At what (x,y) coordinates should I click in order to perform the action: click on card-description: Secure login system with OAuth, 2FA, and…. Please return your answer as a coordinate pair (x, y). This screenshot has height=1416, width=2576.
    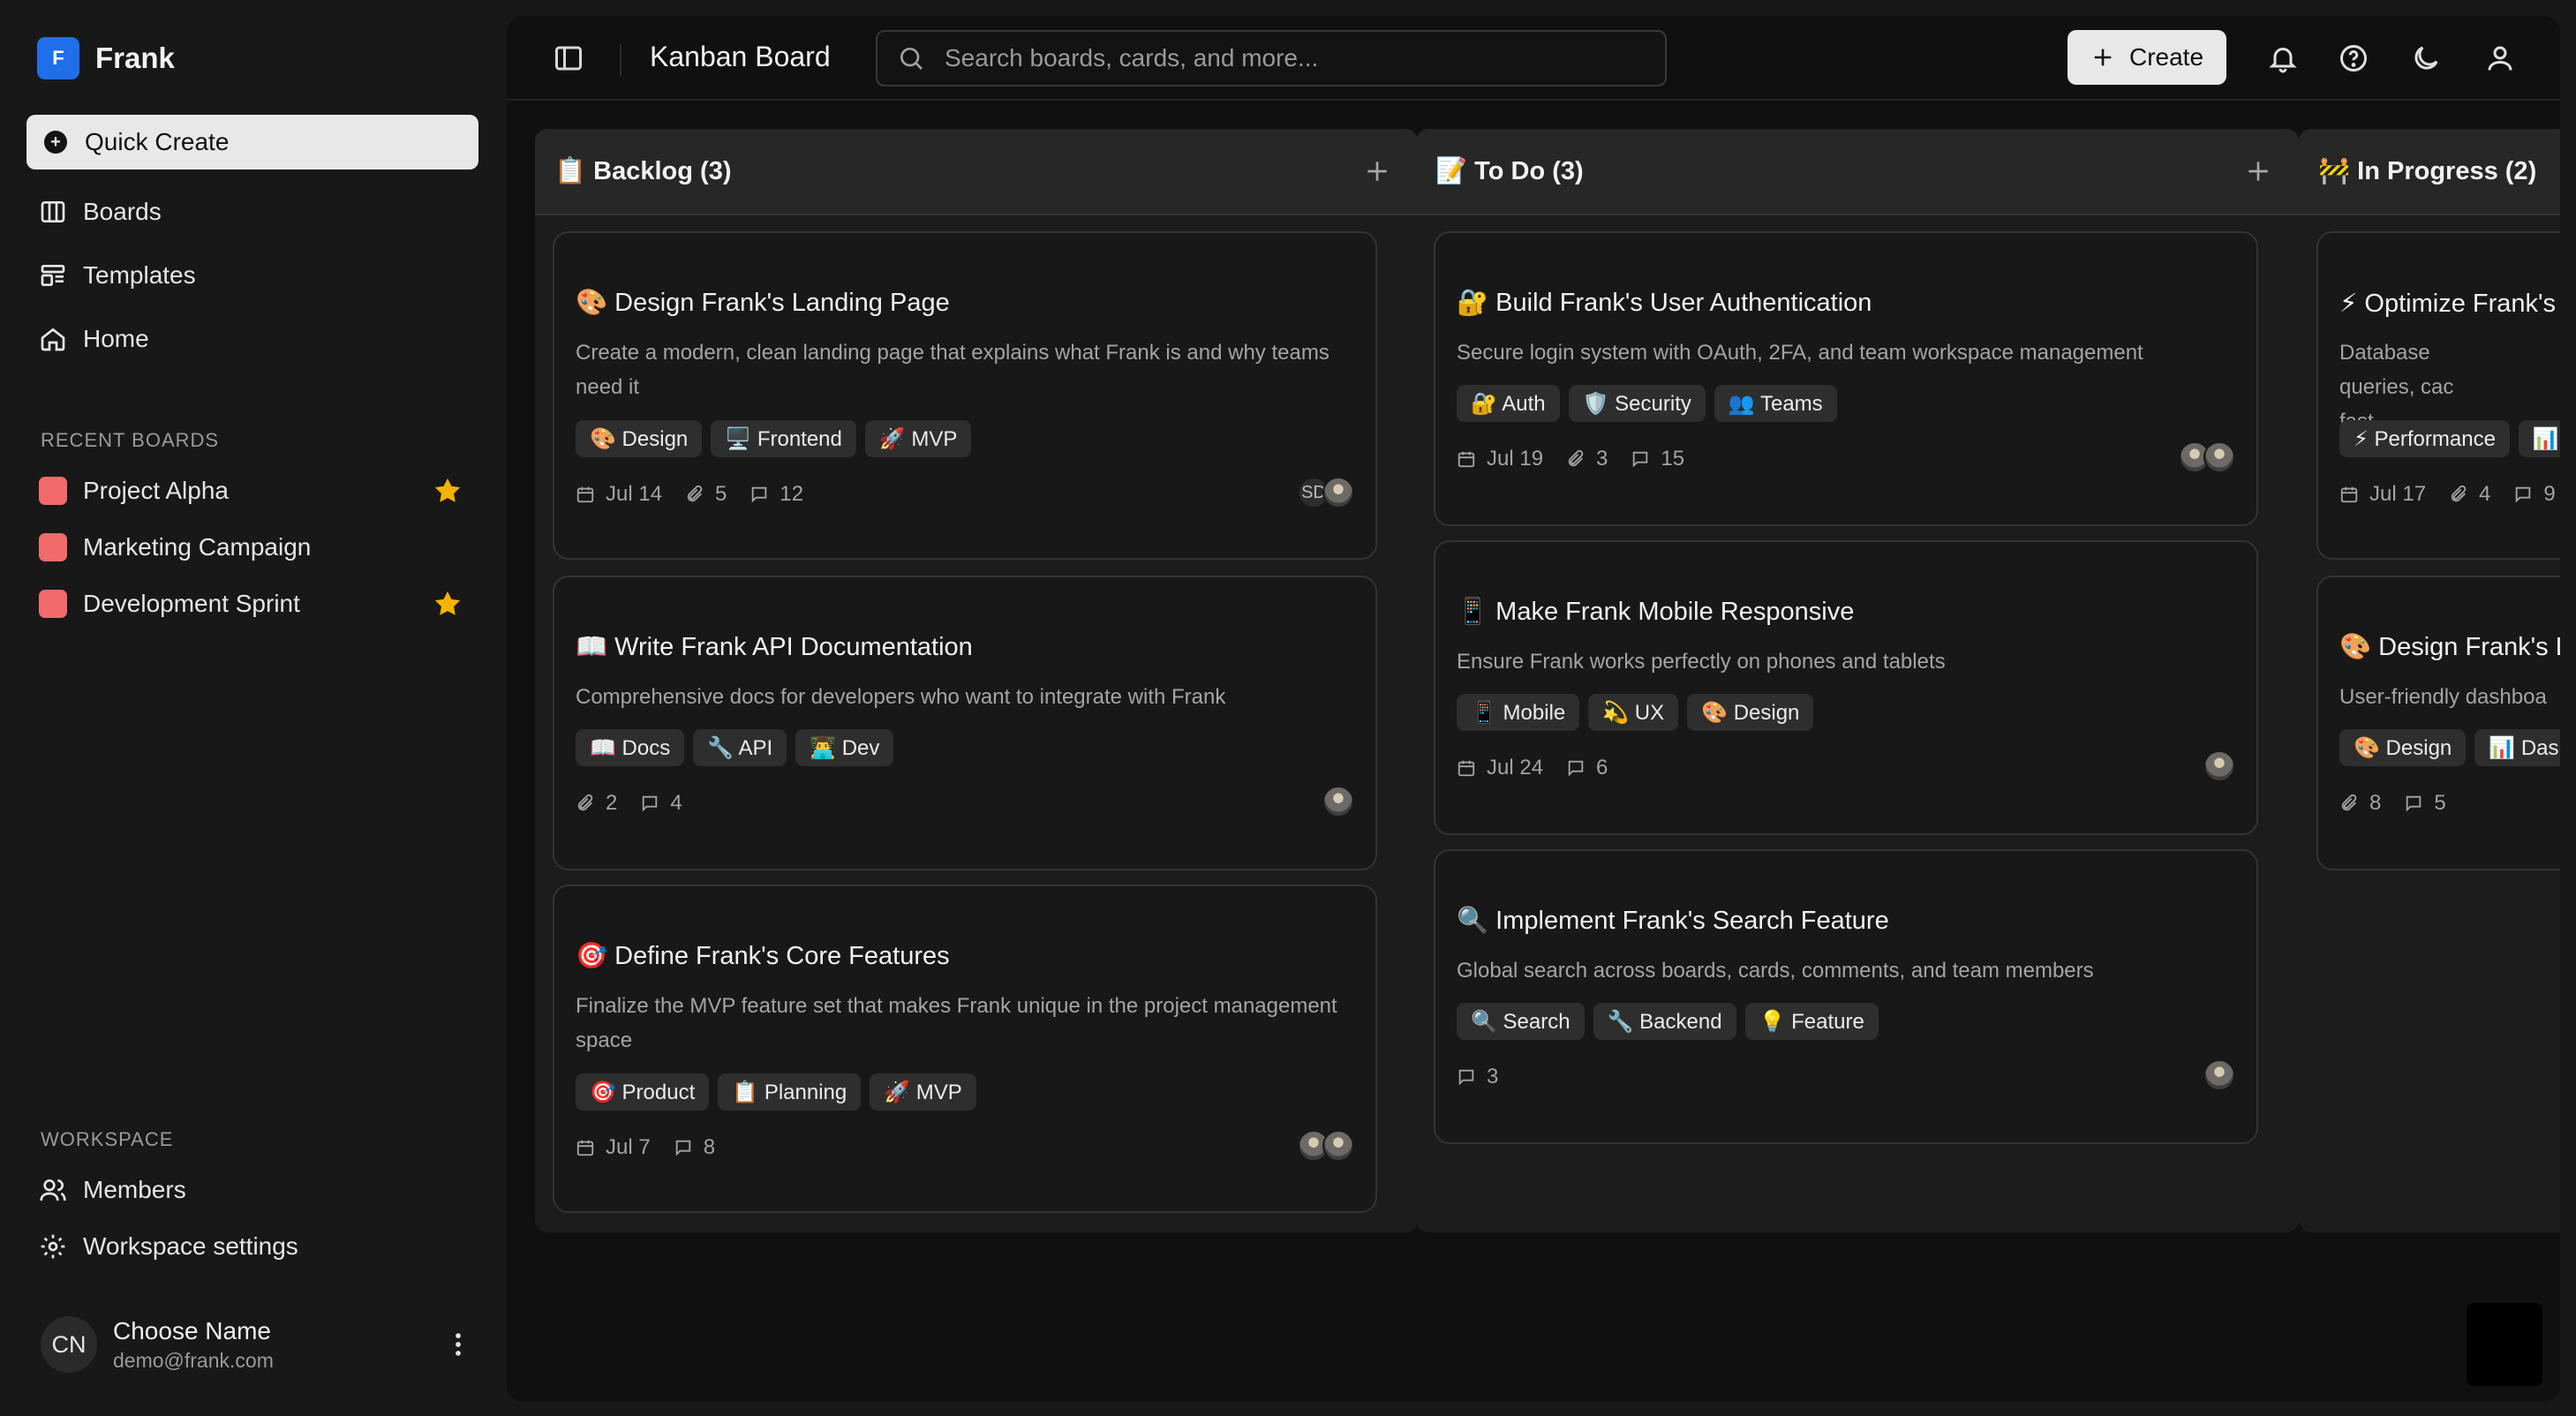
    Looking at the image, I should click on (1800, 353).